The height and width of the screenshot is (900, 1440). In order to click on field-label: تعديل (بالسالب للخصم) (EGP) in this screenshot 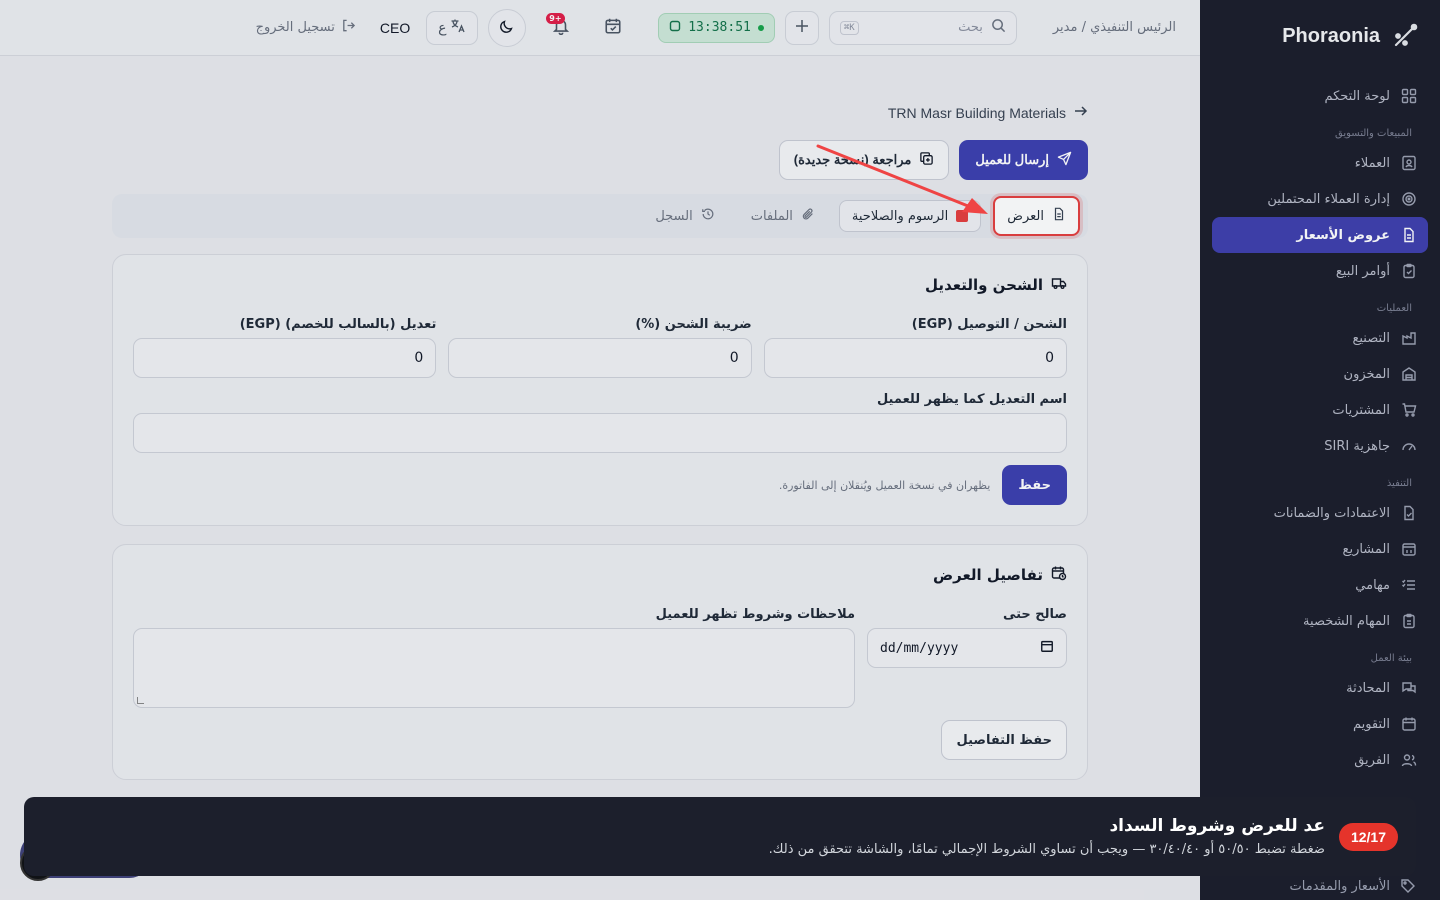, I will do `click(338, 324)`.